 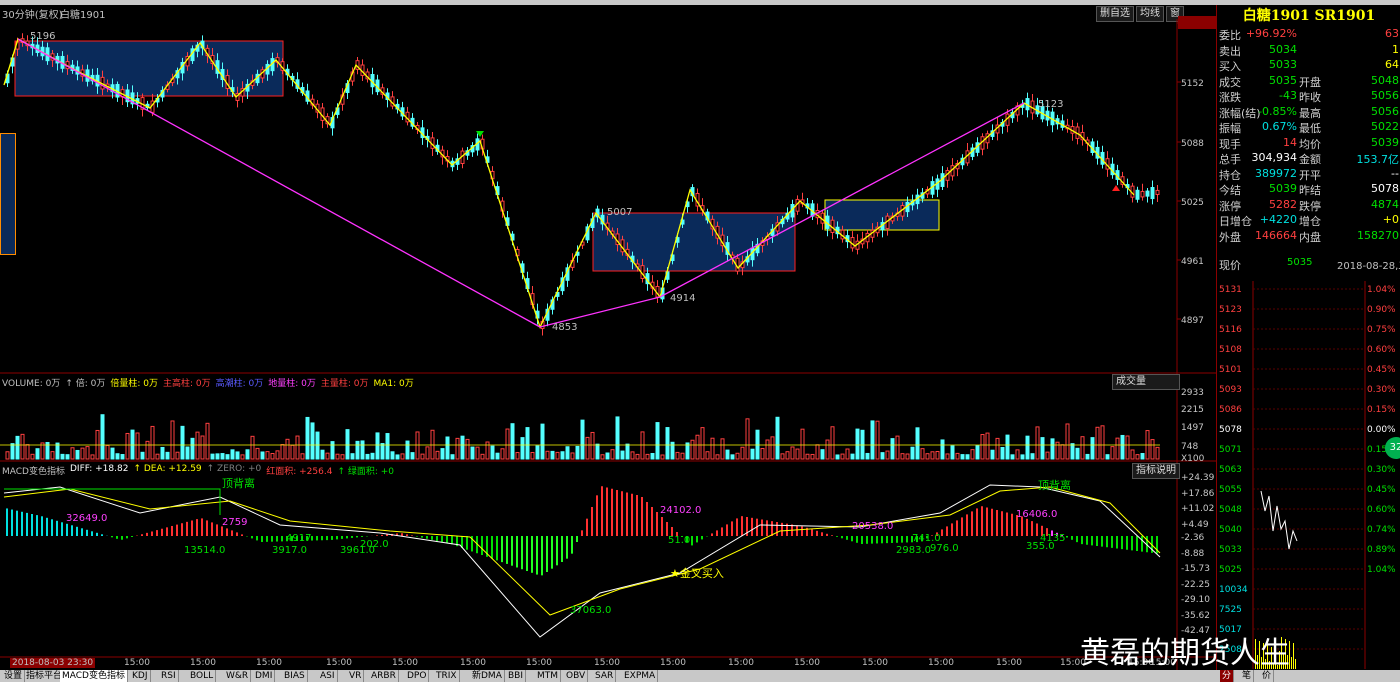 What do you see at coordinates (516, 676) in the screenshot?
I see `indicator-tab: BBI` at bounding box center [516, 676].